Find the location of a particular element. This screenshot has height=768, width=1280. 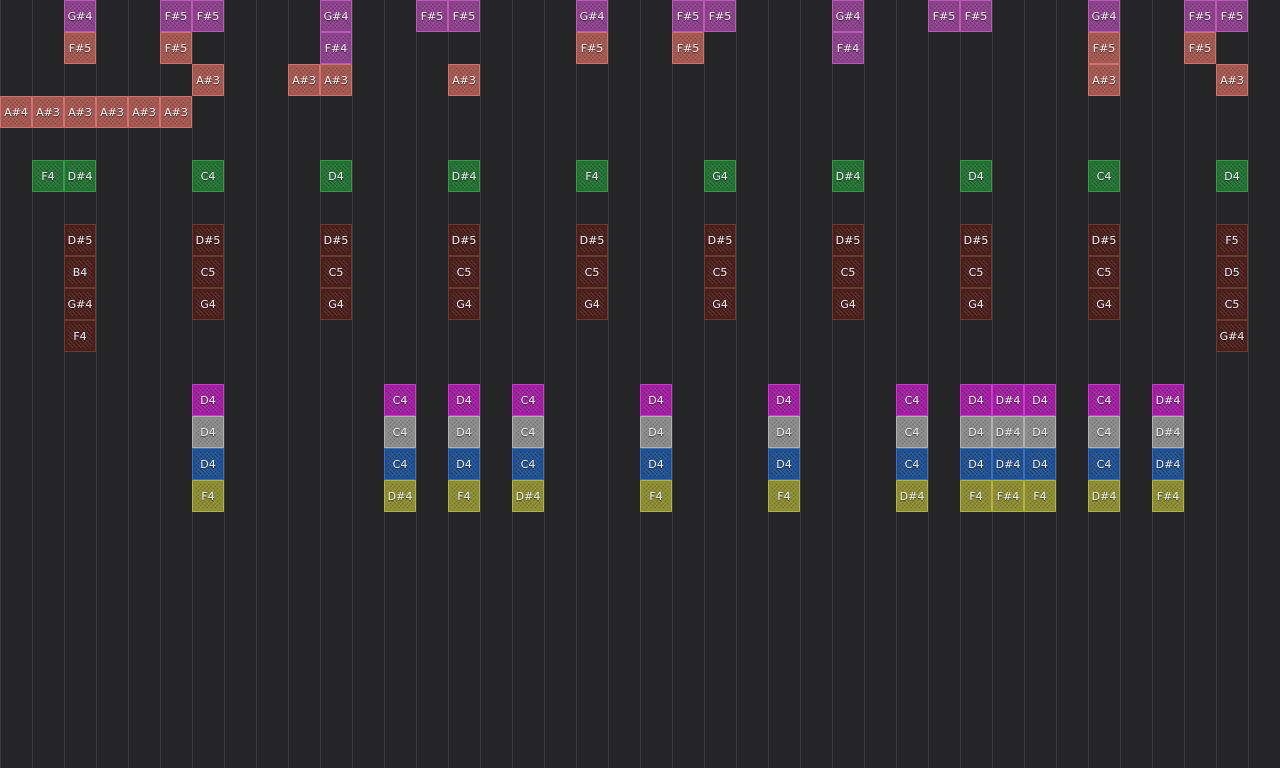

note-block: D5 is located at coordinates (1232, 272).